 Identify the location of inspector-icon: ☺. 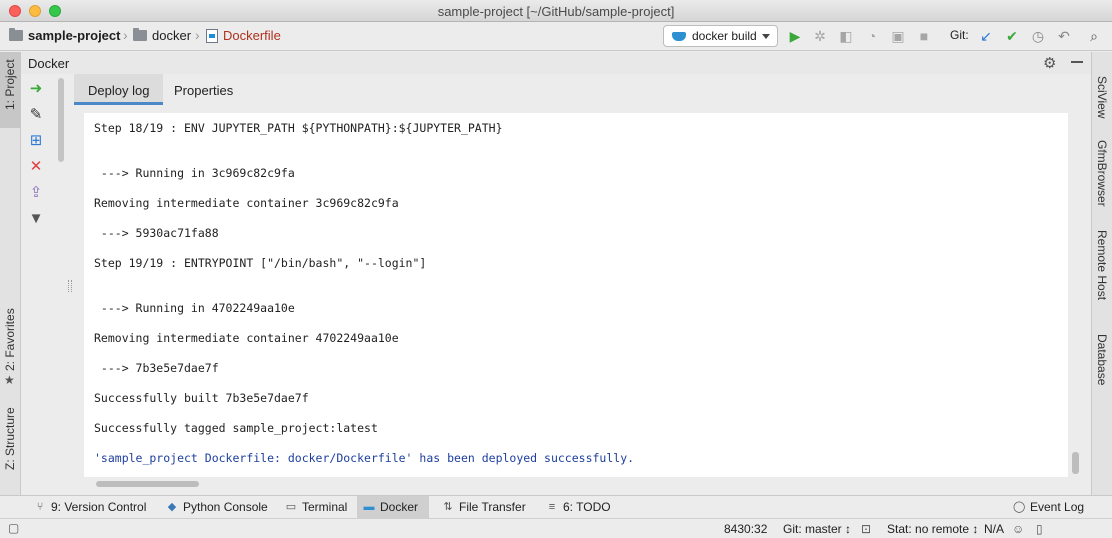
(1018, 529).